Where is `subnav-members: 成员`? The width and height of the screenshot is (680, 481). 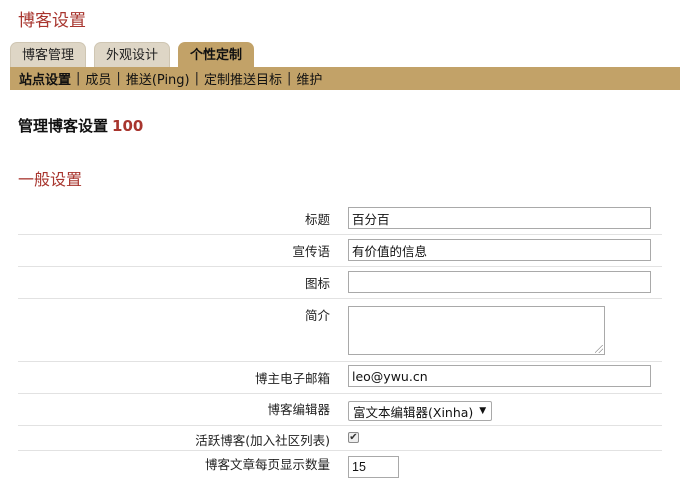
subnav-members: 成员 is located at coordinates (98, 78).